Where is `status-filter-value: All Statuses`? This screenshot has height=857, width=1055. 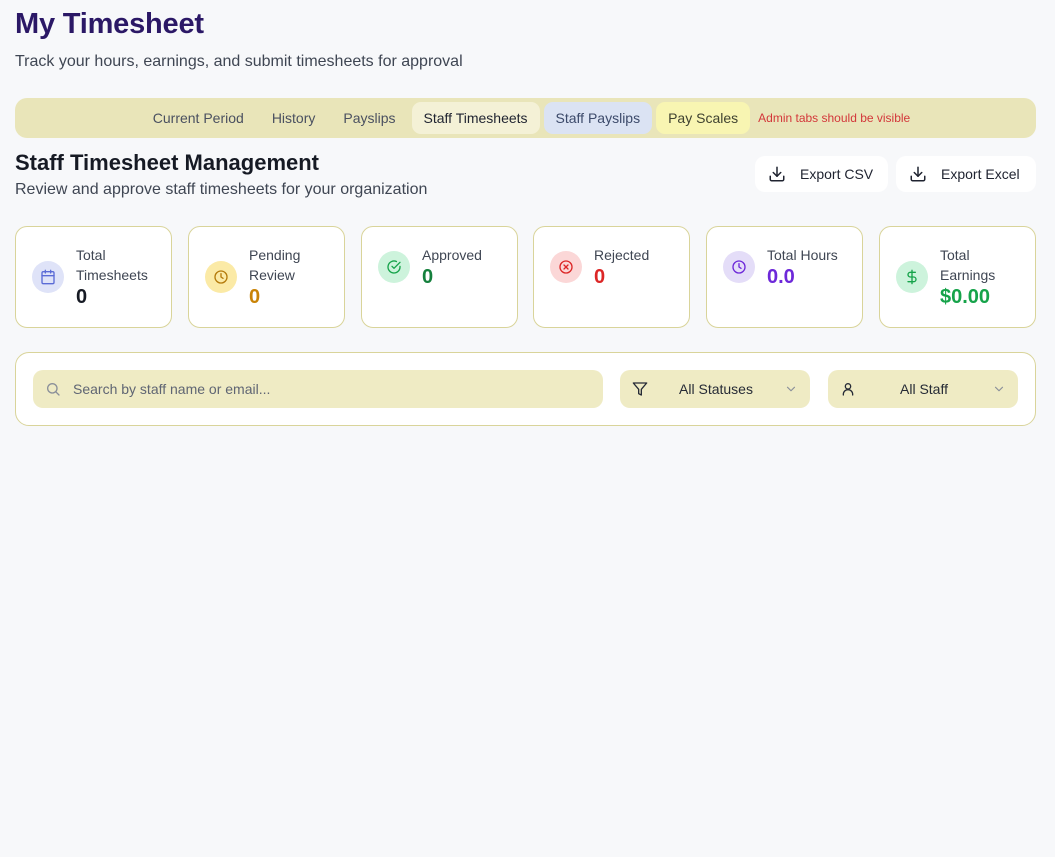 status-filter-value: All Statuses is located at coordinates (716, 389).